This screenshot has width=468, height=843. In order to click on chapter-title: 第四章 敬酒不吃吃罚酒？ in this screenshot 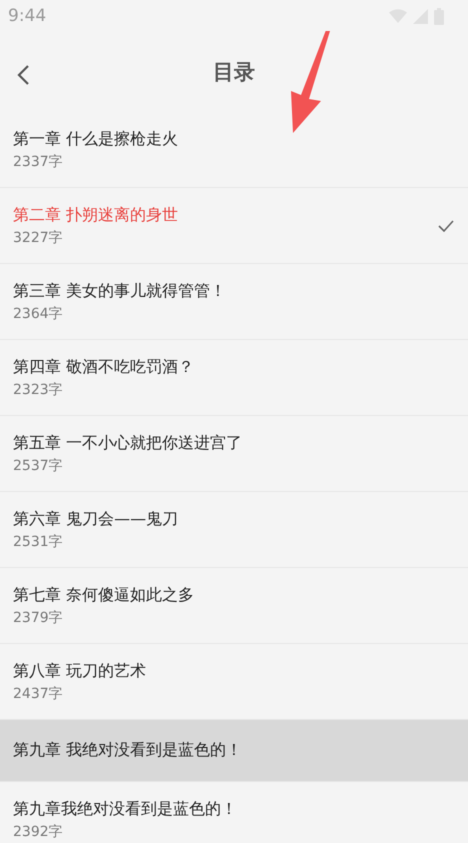, I will do `click(103, 367)`.